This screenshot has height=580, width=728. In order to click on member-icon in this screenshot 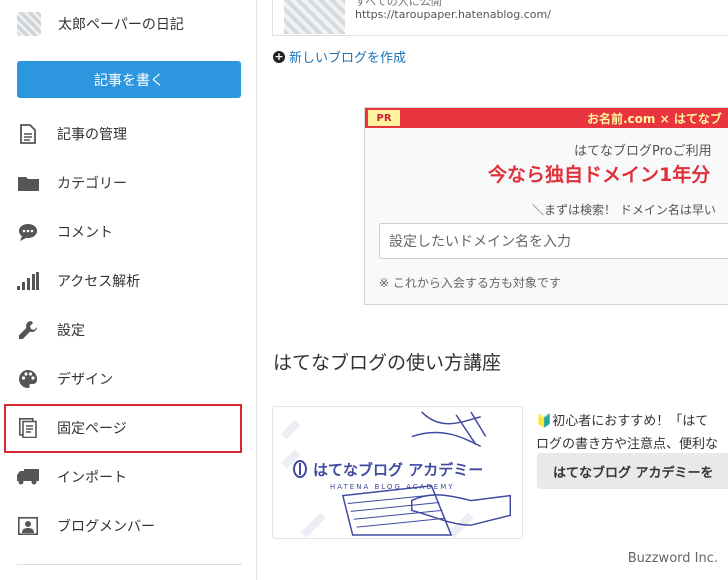, I will do `click(28, 526)`.